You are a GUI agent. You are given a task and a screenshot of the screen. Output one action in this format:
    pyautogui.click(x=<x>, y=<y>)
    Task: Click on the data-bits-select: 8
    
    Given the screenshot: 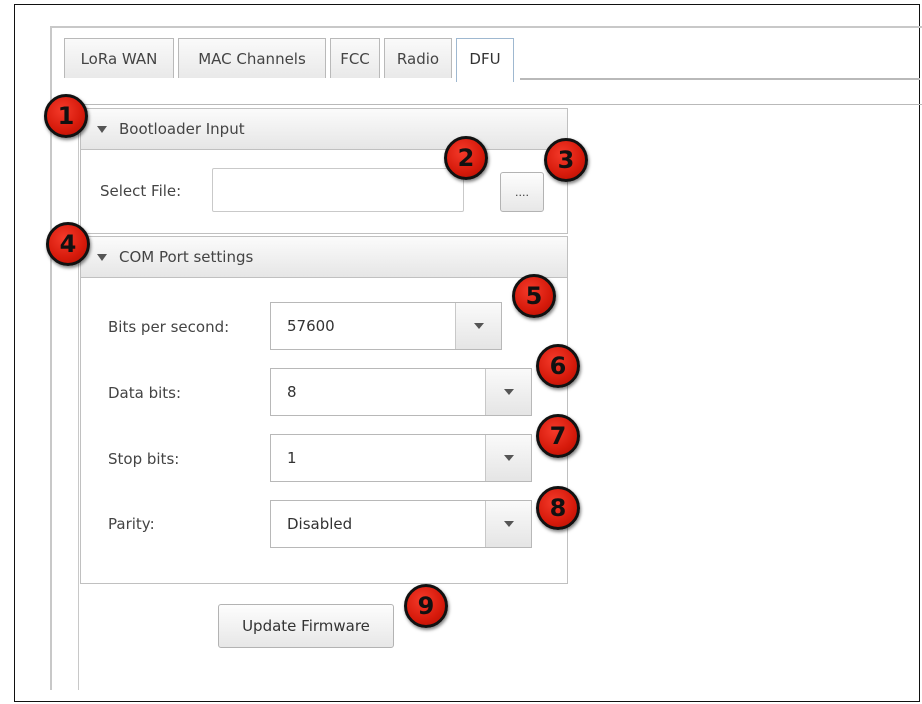 What is the action you would take?
    pyautogui.click(x=401, y=392)
    